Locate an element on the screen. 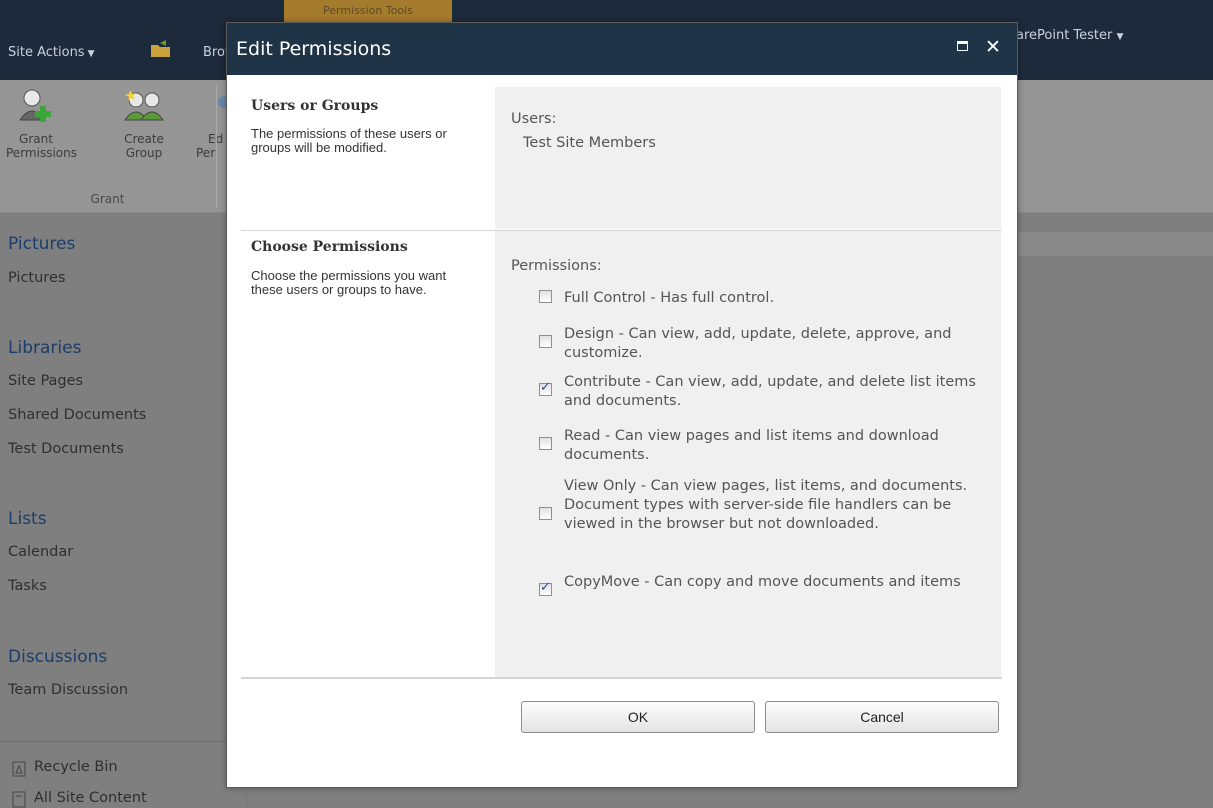 Image resolution: width=1213 pixels, height=808 pixels. nav-heading-pictures: Pictures is located at coordinates (41, 244).